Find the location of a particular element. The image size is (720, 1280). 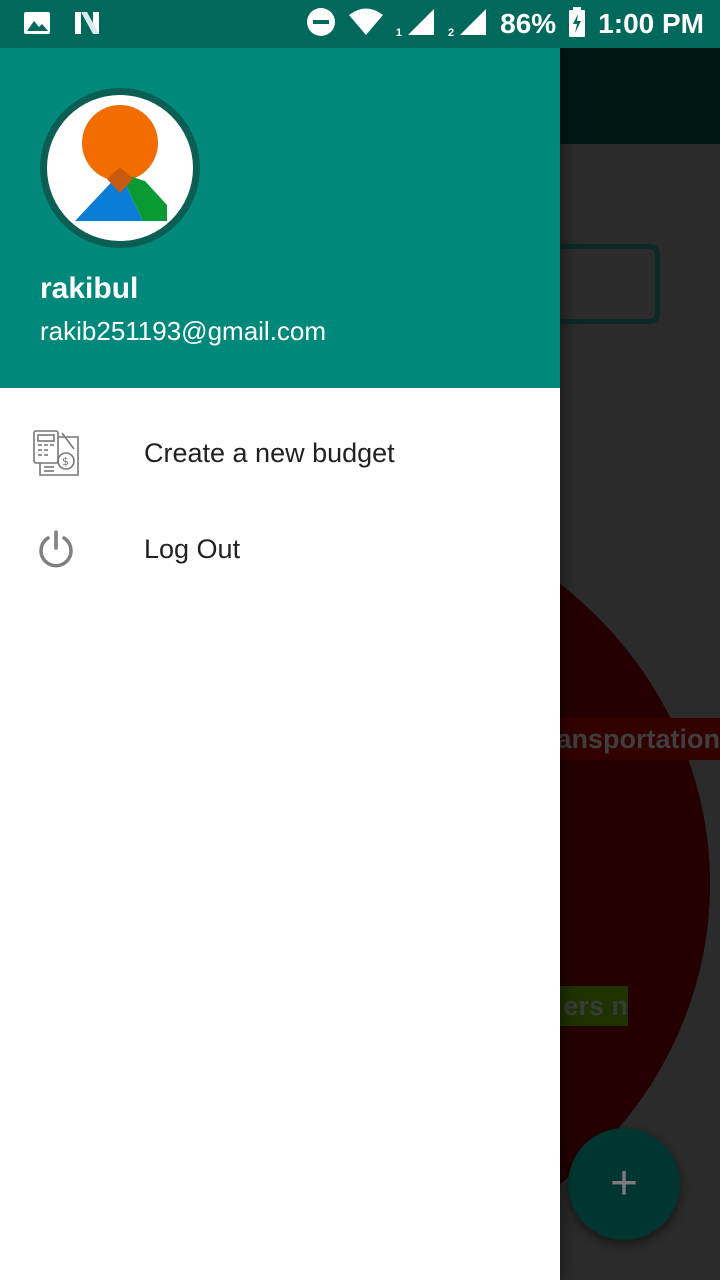

status-bar: 1 2 86% 1:00 PM is located at coordinates (360, 24).